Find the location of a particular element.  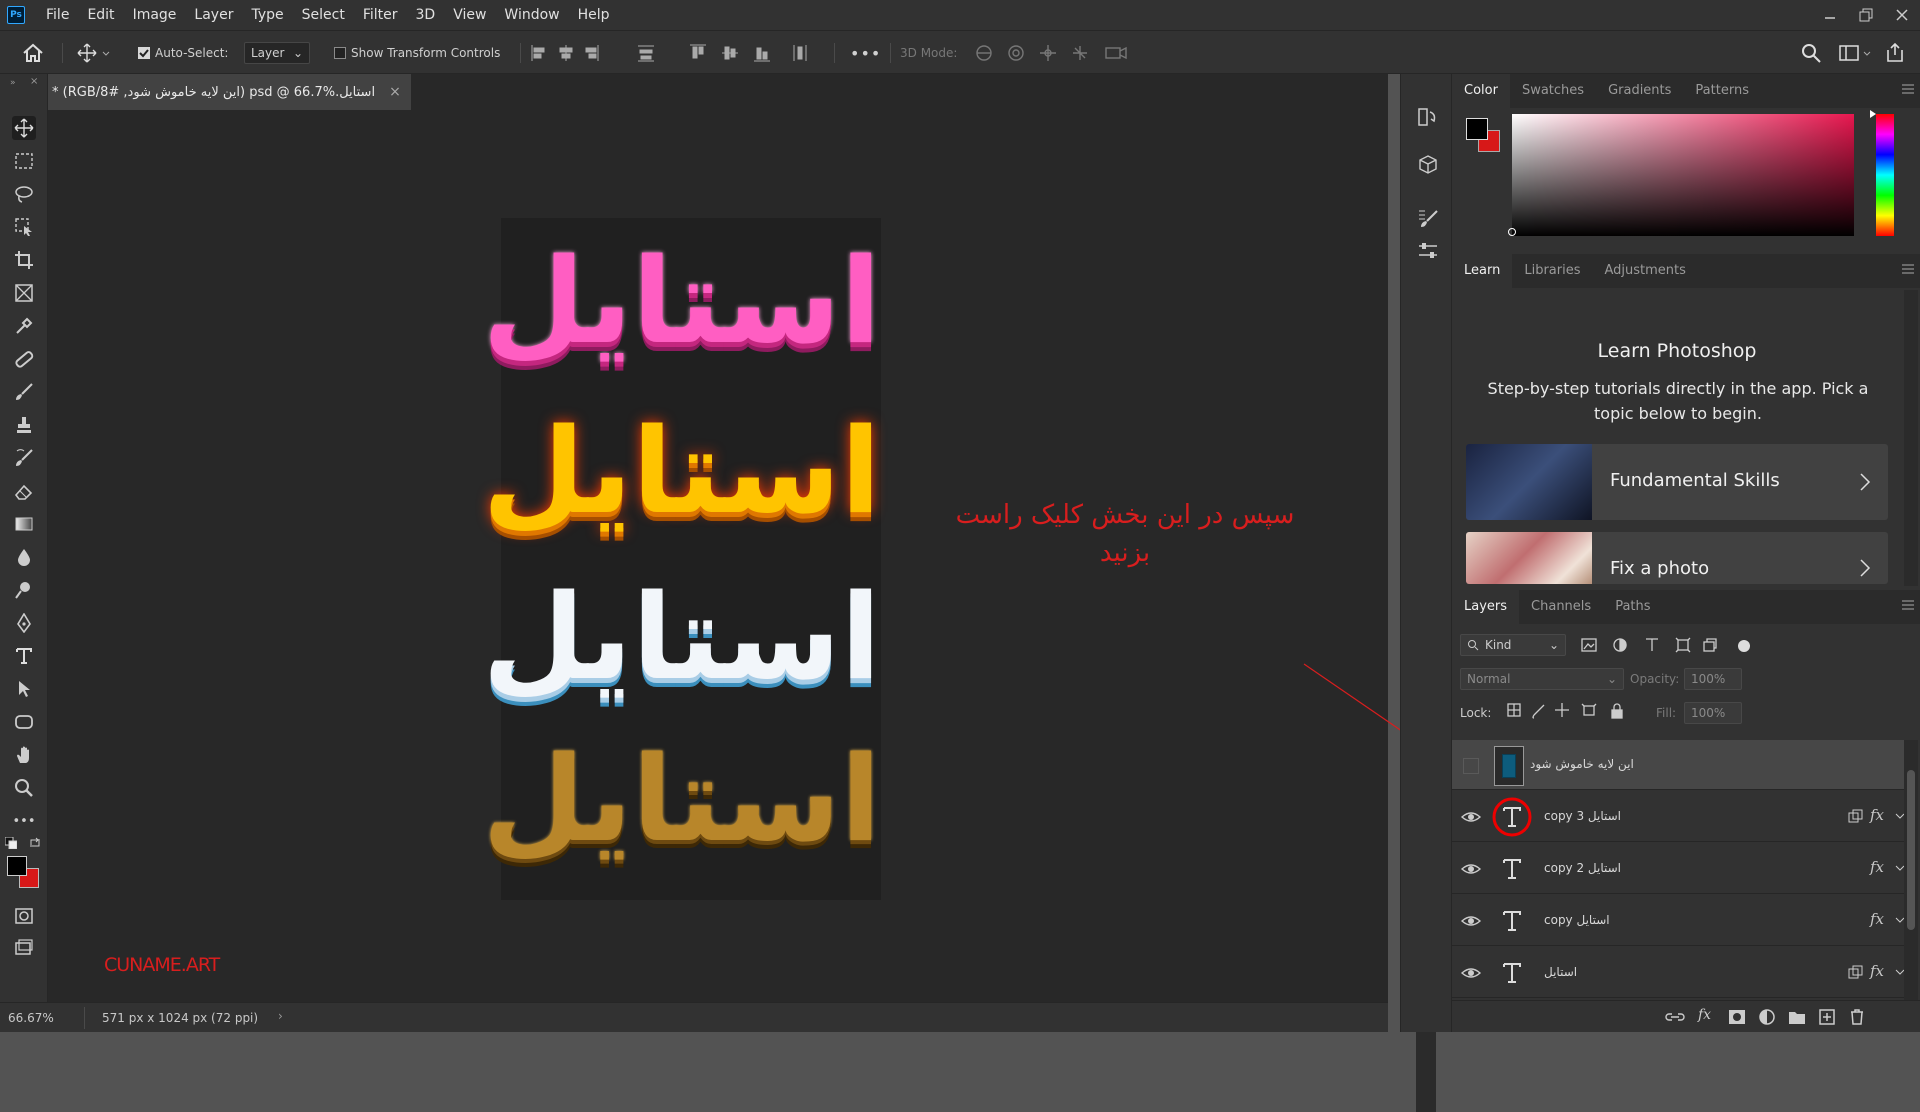

quick-mask-button is located at coordinates (24, 916).